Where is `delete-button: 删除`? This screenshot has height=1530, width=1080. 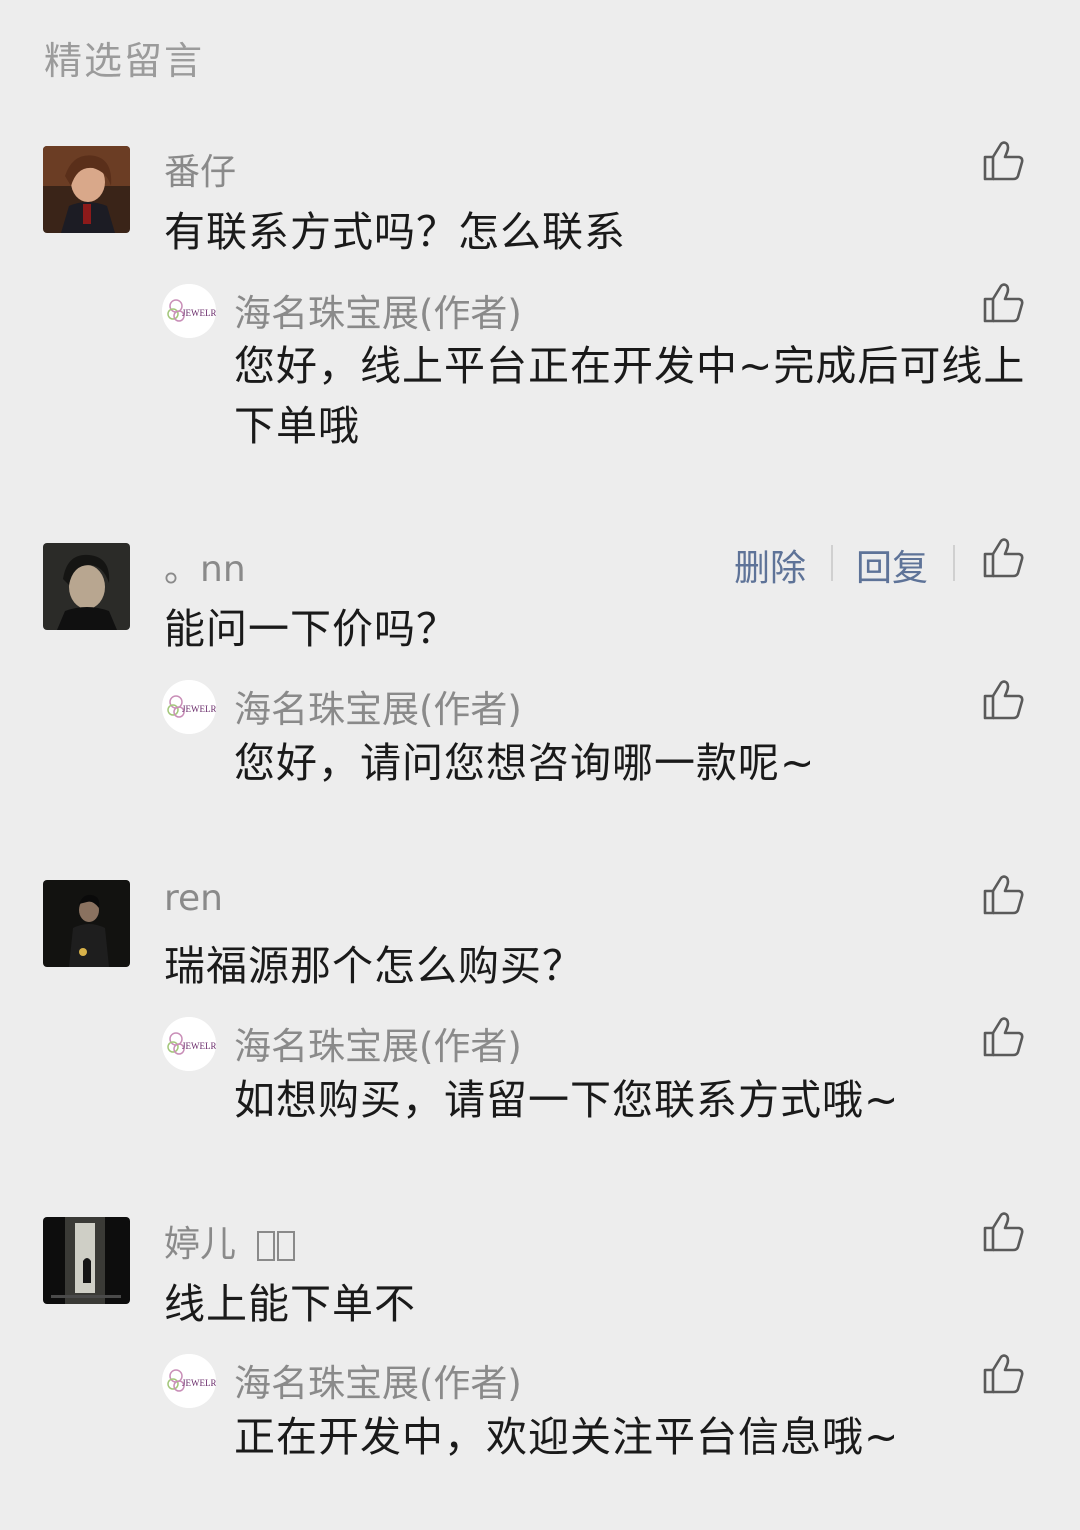
delete-button: 删除 is located at coordinates (770, 565).